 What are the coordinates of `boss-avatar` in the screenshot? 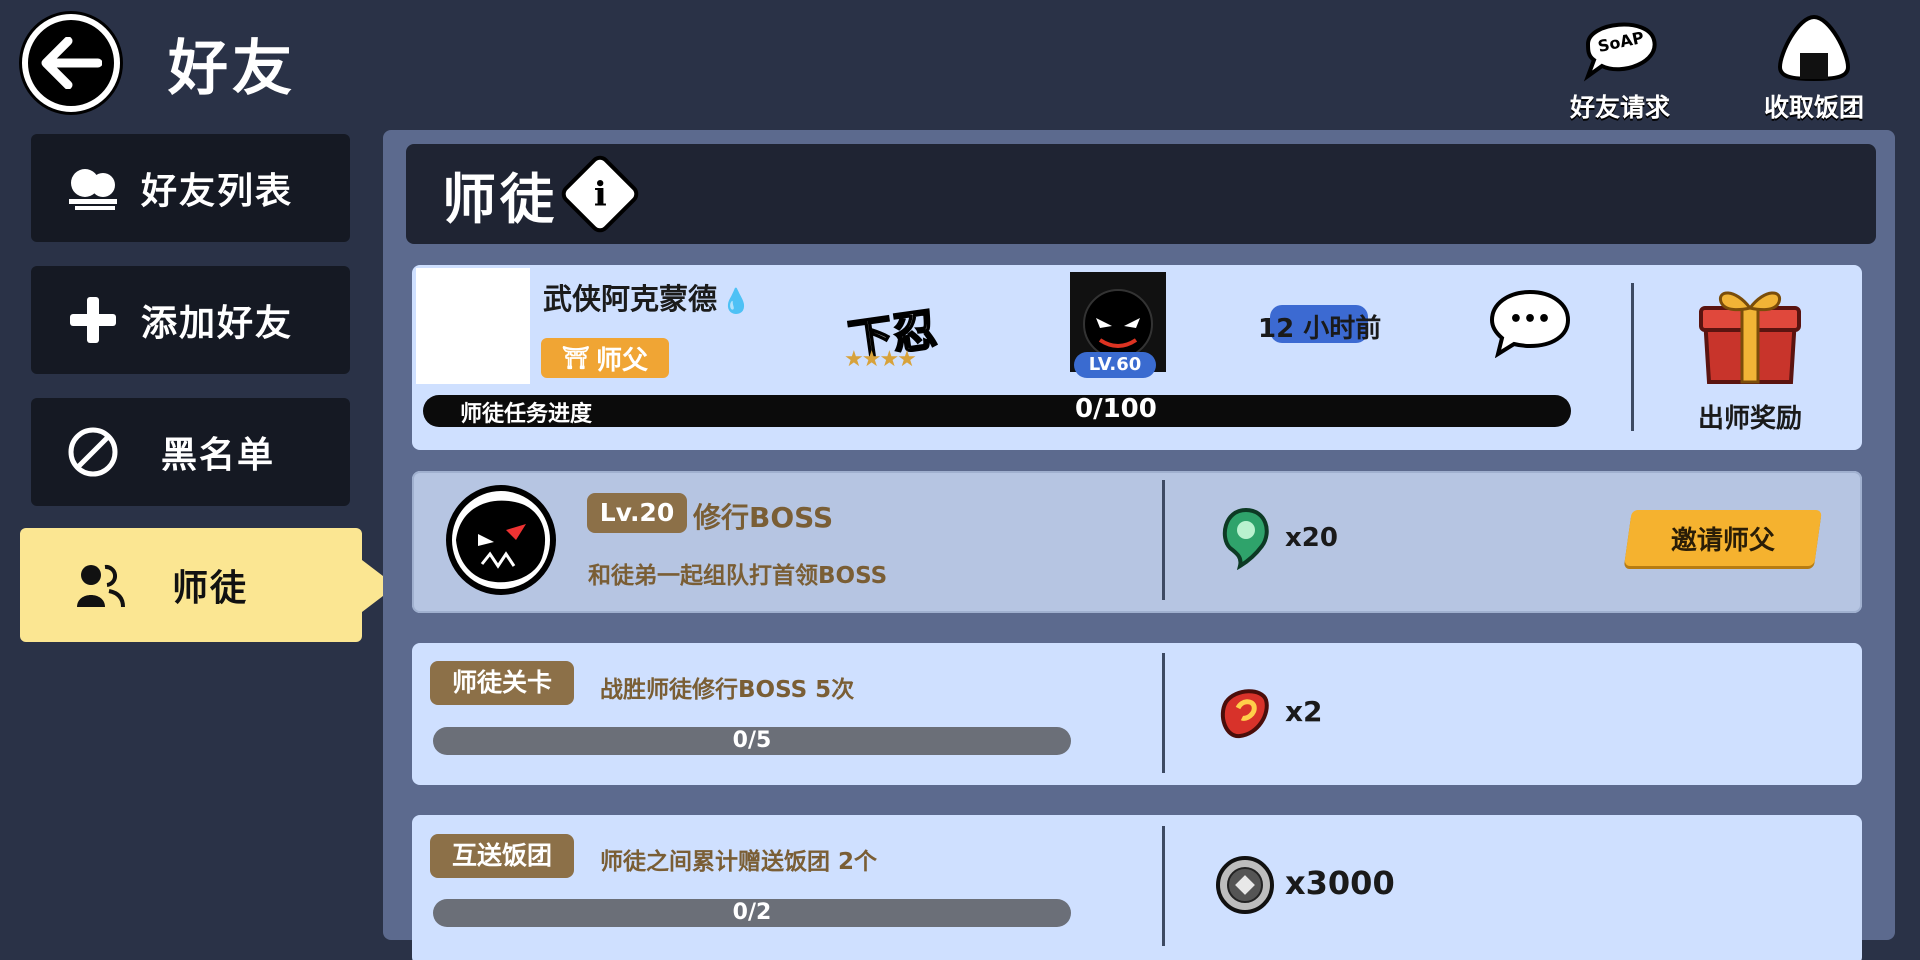 It's located at (501, 540).